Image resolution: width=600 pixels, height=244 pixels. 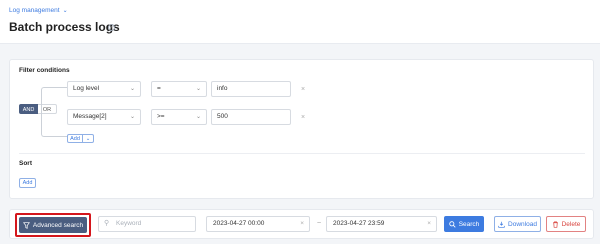 What do you see at coordinates (179, 89) in the screenshot?
I see `operator-select: = ⌄` at bounding box center [179, 89].